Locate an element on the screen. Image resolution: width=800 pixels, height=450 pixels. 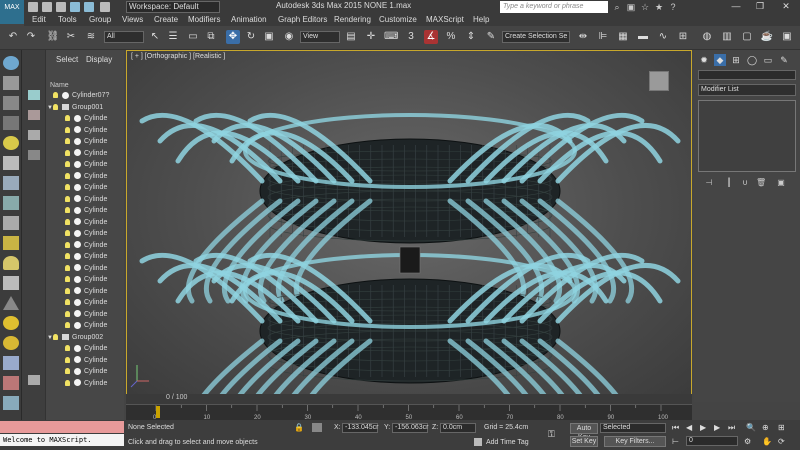
bind-spacewarp-icon: ≋ is located at coordinates (91, 37).